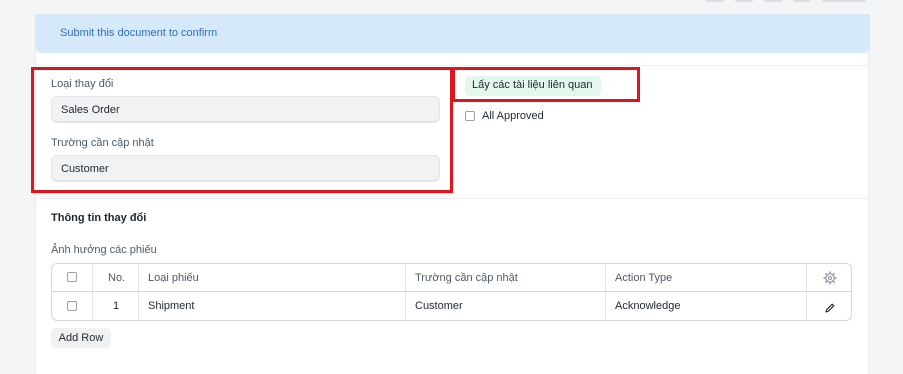 Image resolution: width=903 pixels, height=374 pixels. Describe the element at coordinates (81, 338) in the screenshot. I see `add-row-button: Add Row` at that location.